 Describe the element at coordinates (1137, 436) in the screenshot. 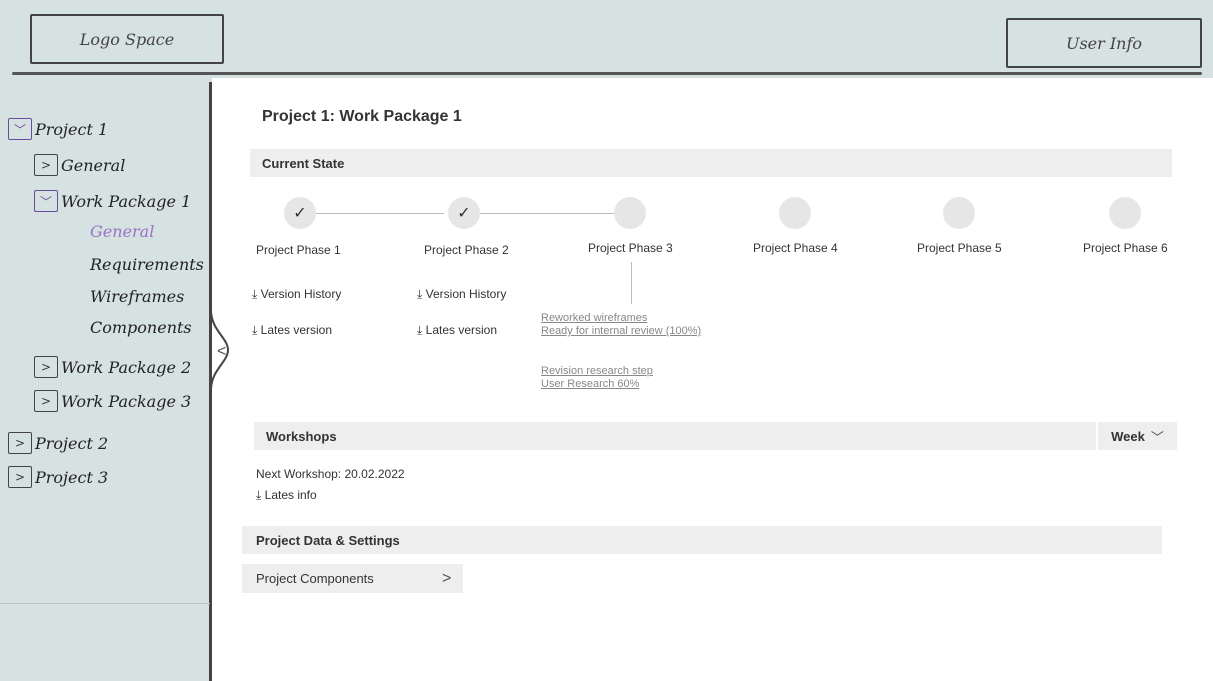

I see `week-dropdown: Week ﹀` at that location.